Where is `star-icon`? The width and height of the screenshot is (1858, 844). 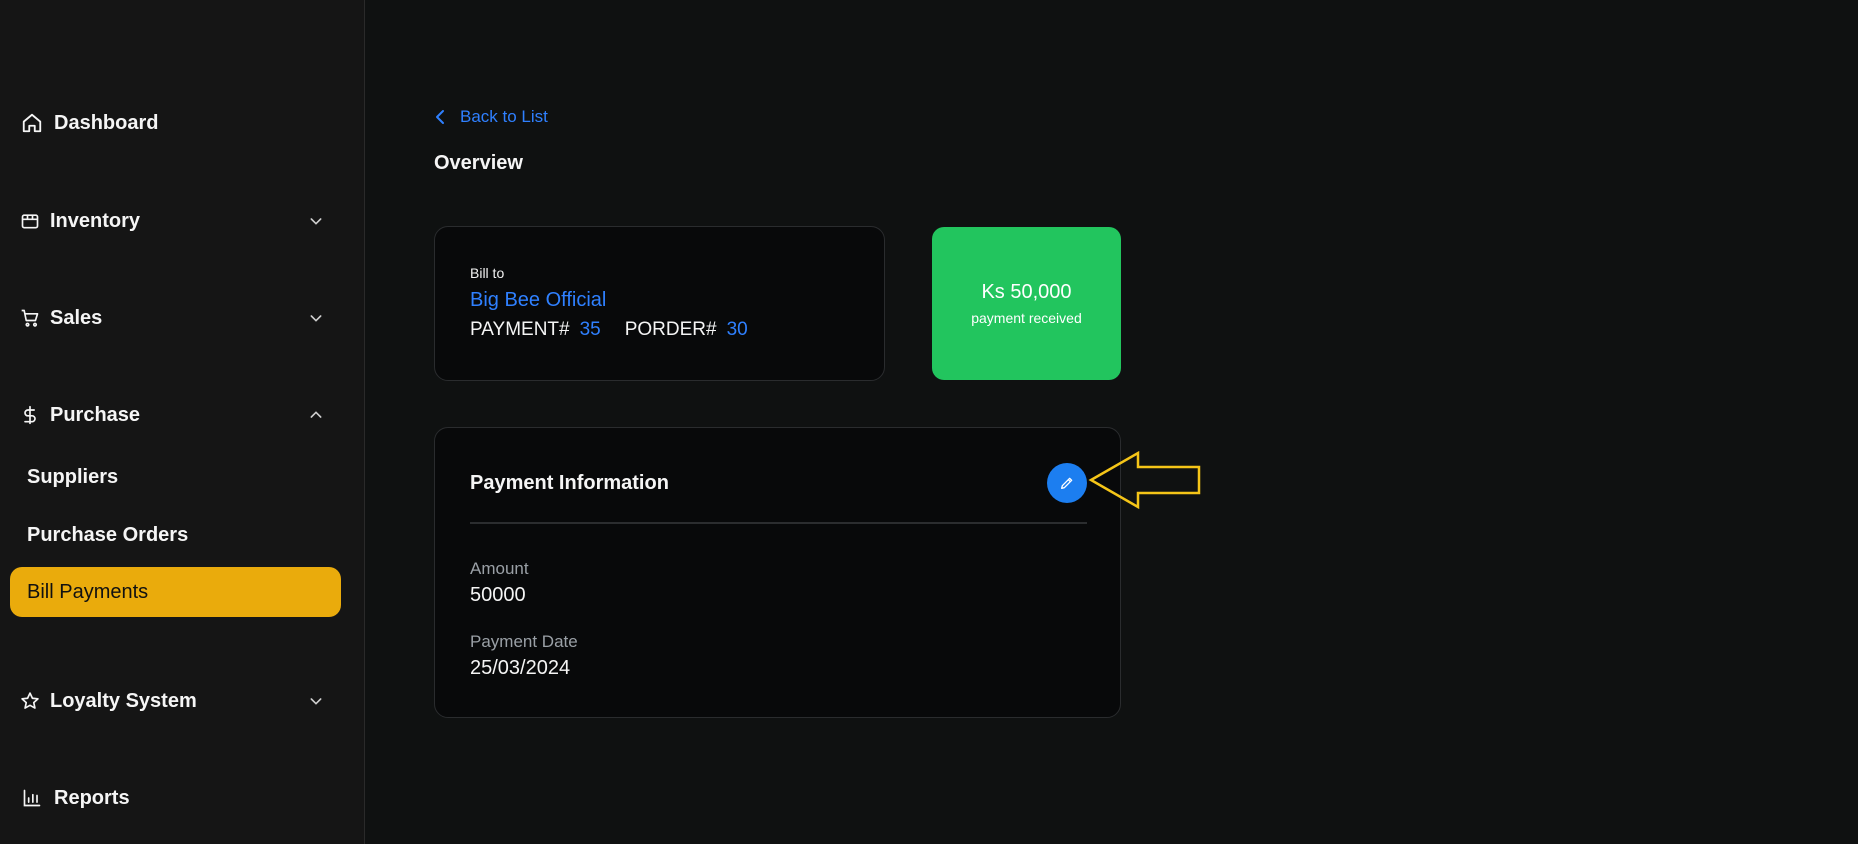 star-icon is located at coordinates (30, 701).